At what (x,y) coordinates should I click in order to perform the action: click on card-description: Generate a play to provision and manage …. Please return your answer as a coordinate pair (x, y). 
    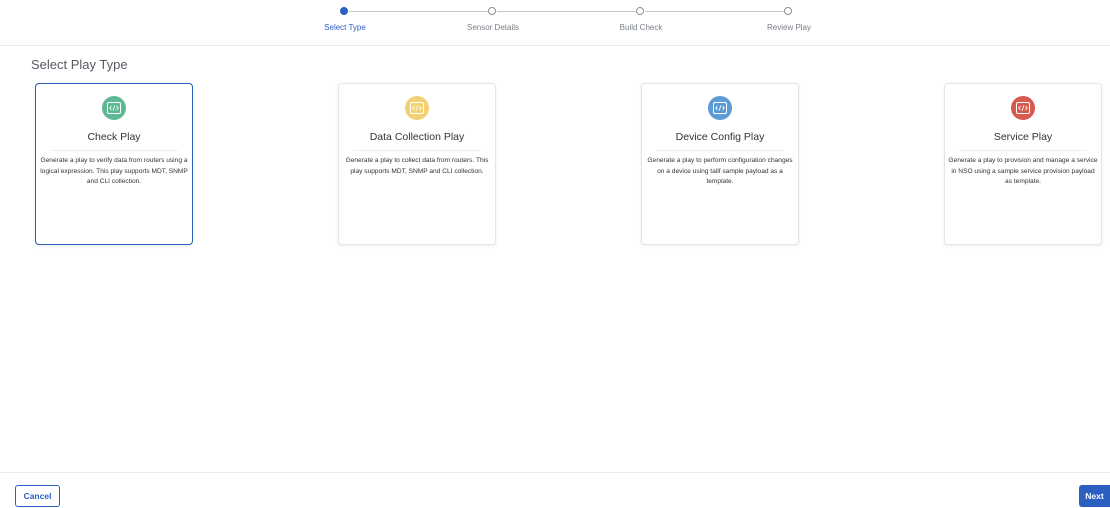
    Looking at the image, I should click on (1023, 171).